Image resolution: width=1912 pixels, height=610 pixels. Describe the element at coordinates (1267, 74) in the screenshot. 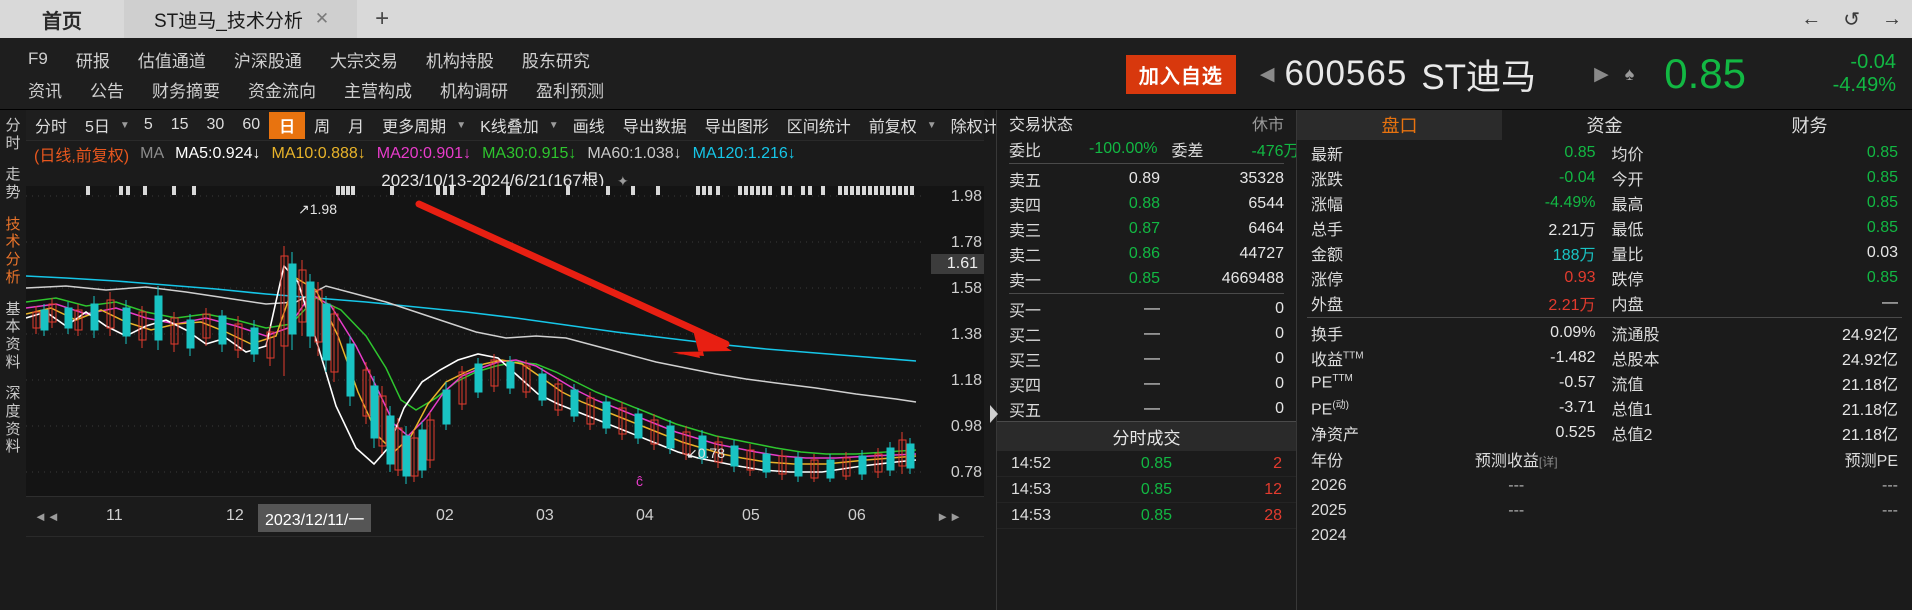

I see `prev-stock-icon: ◀` at that location.